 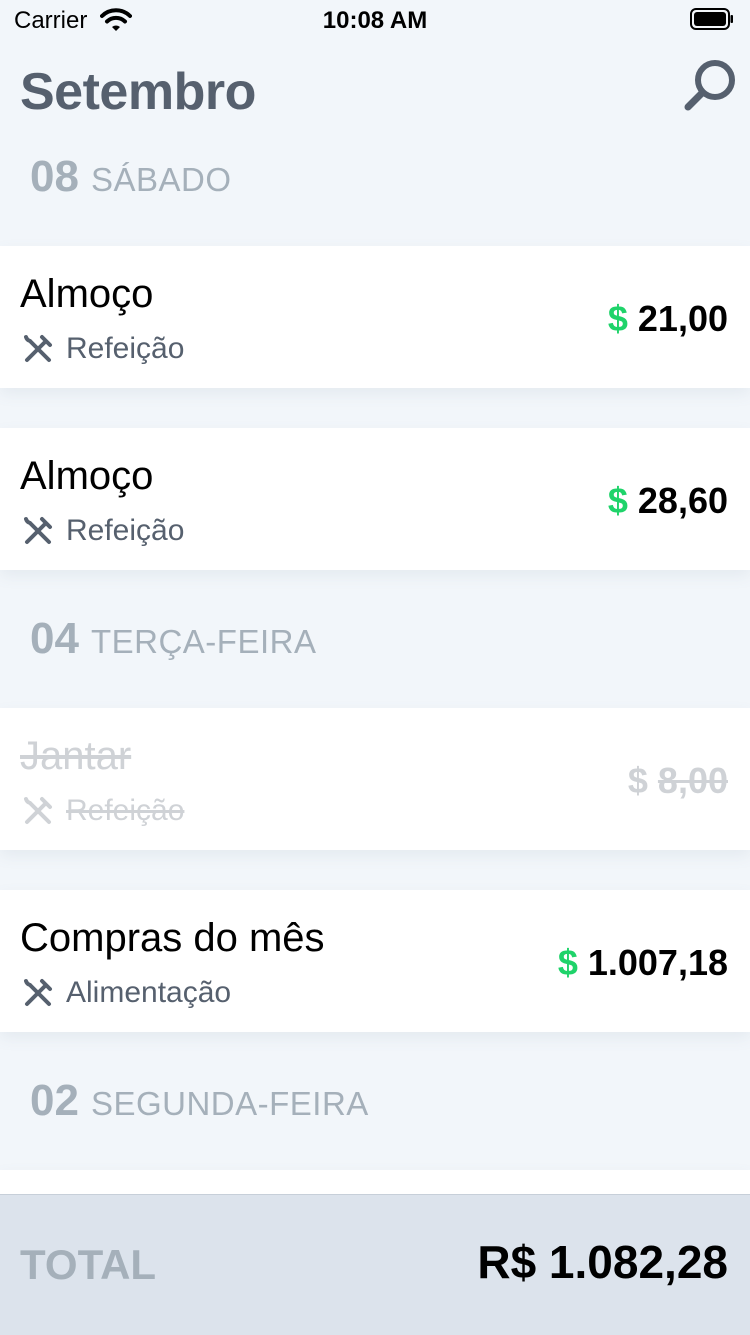 I want to click on section-header: 02 SEGUNDA-FEIRA, so click(x=199, y=1106).